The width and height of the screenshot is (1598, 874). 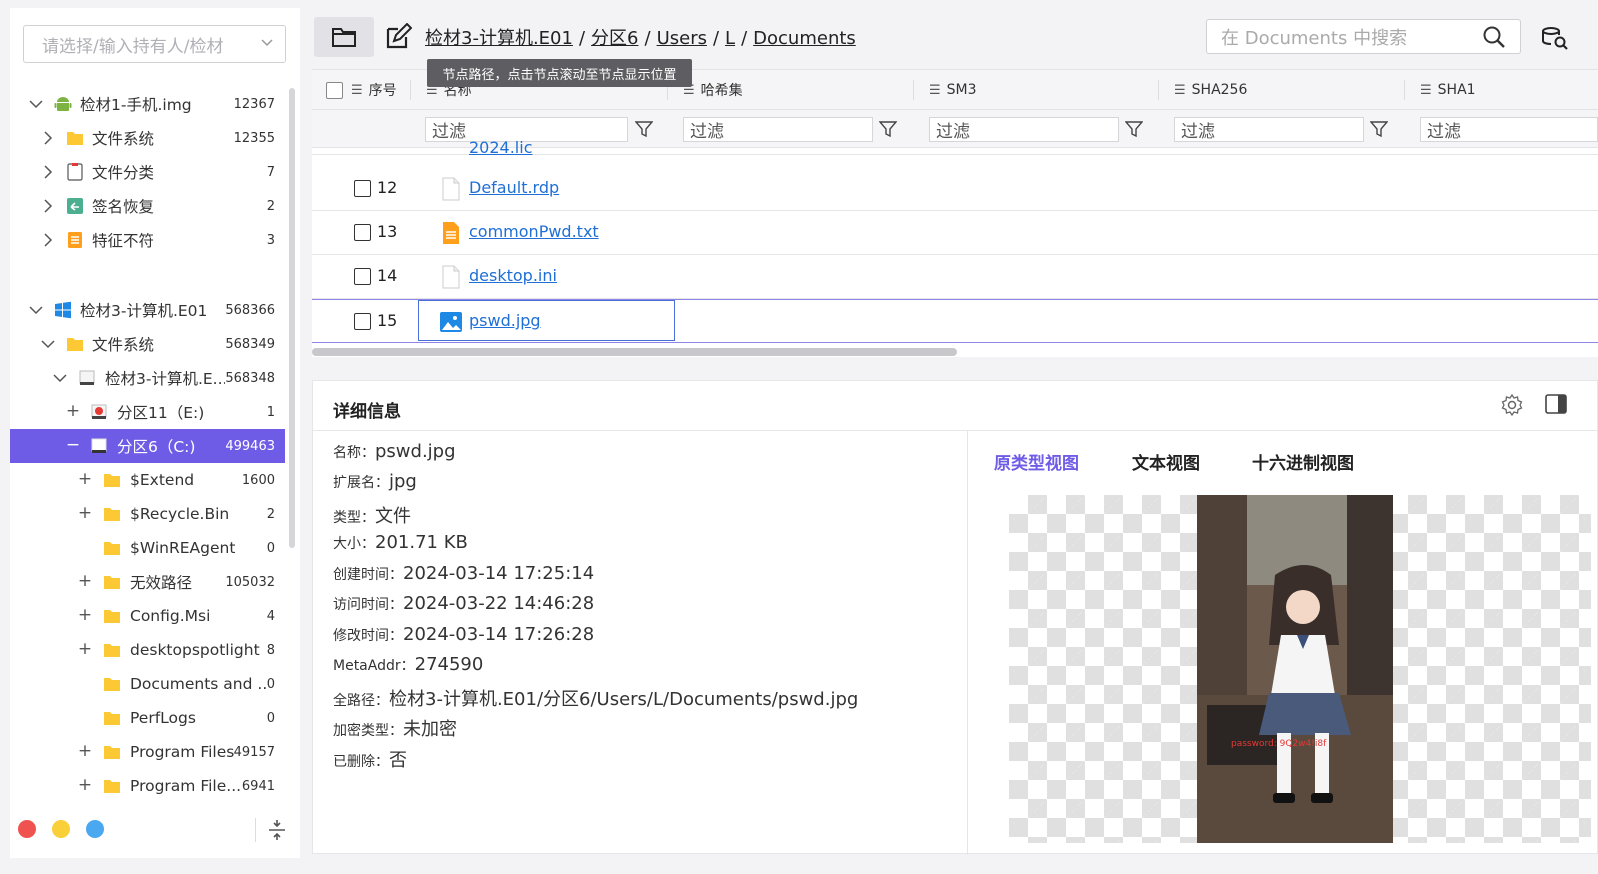 I want to click on file-name-link: 2024.lic, so click(x=501, y=147).